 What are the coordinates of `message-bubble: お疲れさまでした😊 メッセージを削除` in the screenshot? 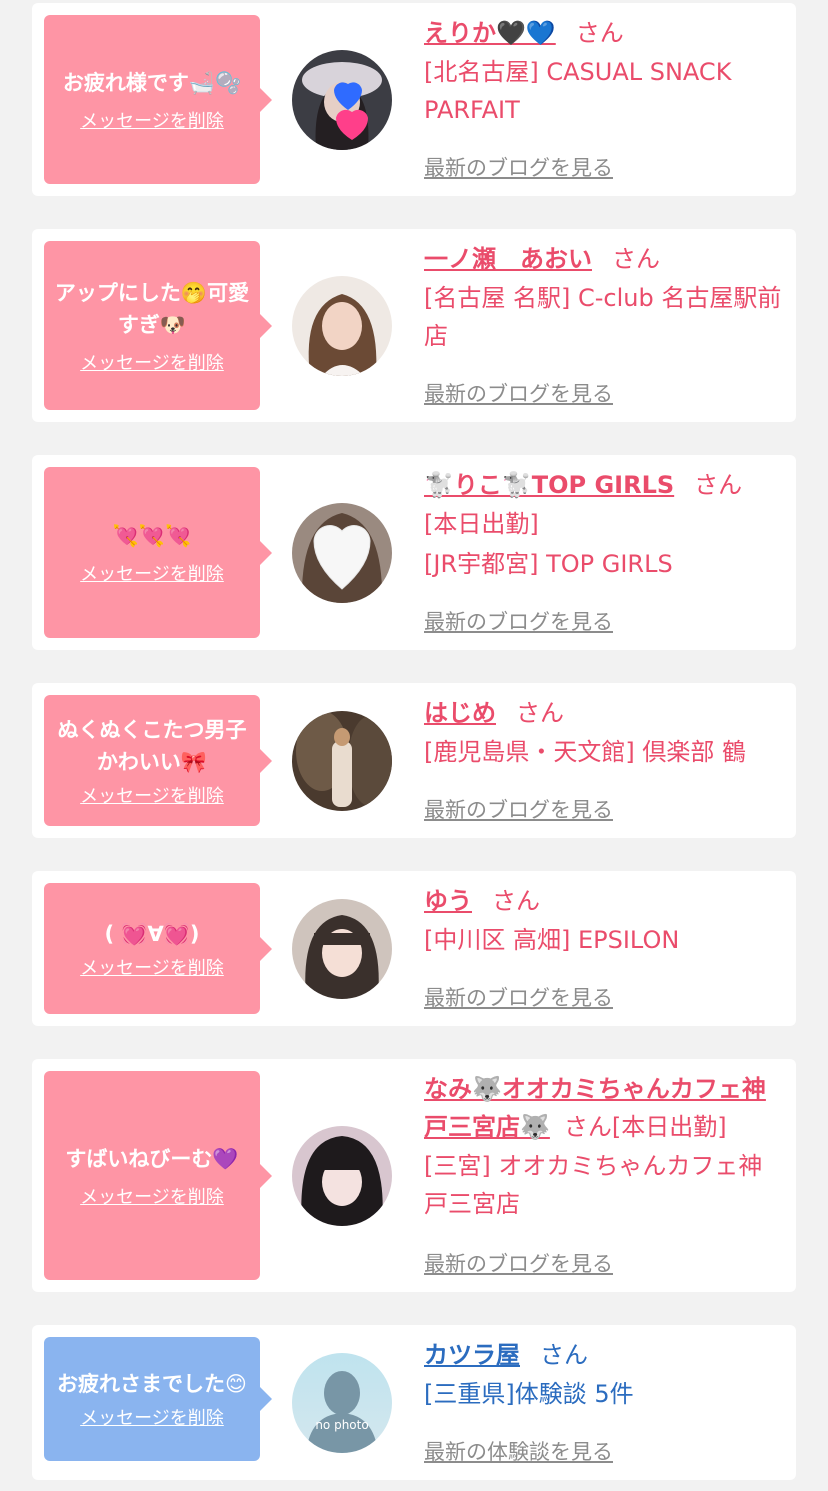 It's located at (158, 1399).